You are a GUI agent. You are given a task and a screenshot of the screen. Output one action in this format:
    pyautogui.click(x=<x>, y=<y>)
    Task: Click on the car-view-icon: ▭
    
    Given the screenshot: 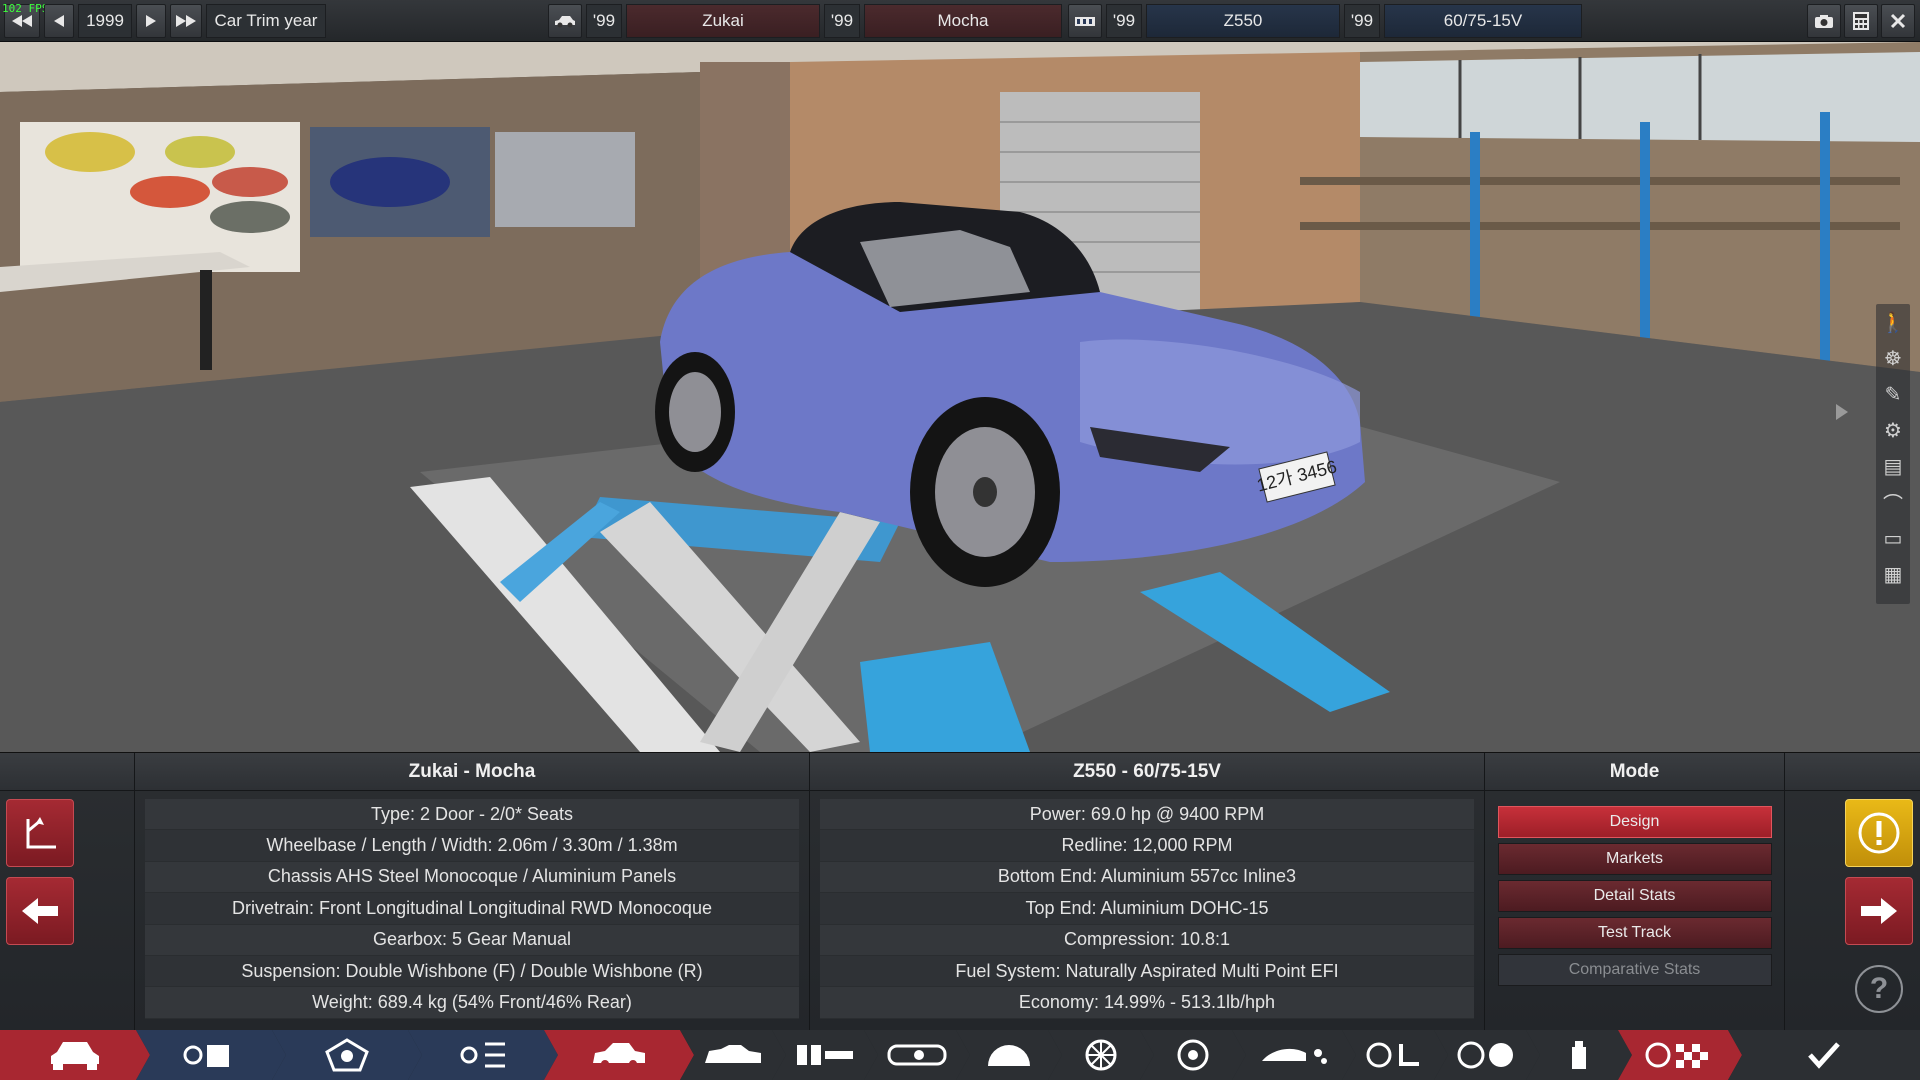 What is the action you would take?
    pyautogui.click(x=1893, y=538)
    